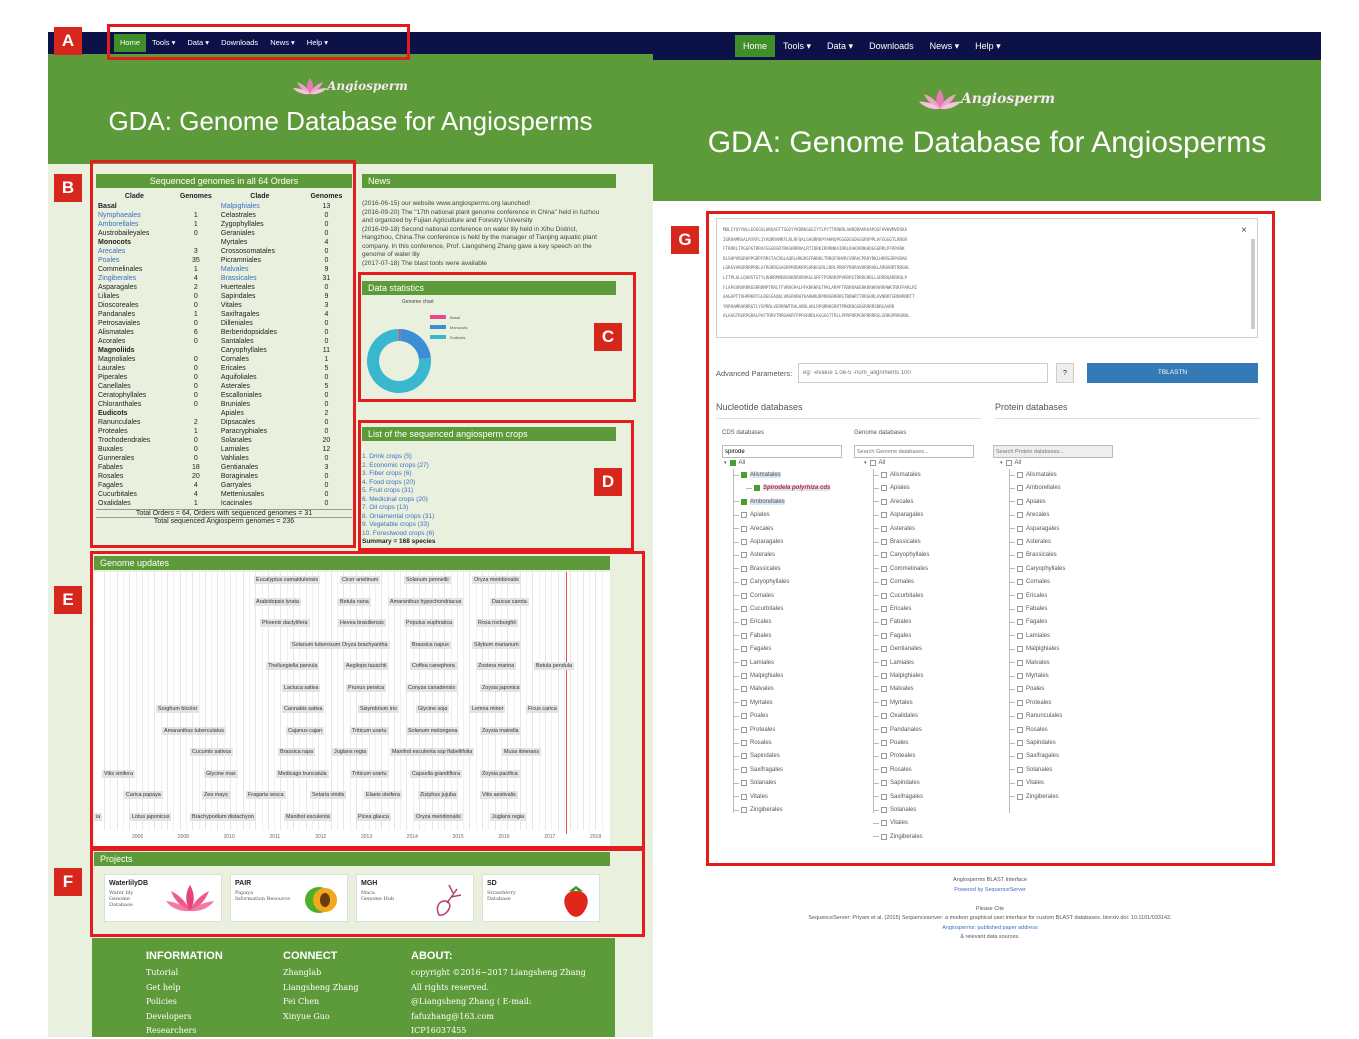 This screenshot has height=1039, width=1359. Describe the element at coordinates (755, 46) in the screenshot. I see `nav-item: Home` at that location.